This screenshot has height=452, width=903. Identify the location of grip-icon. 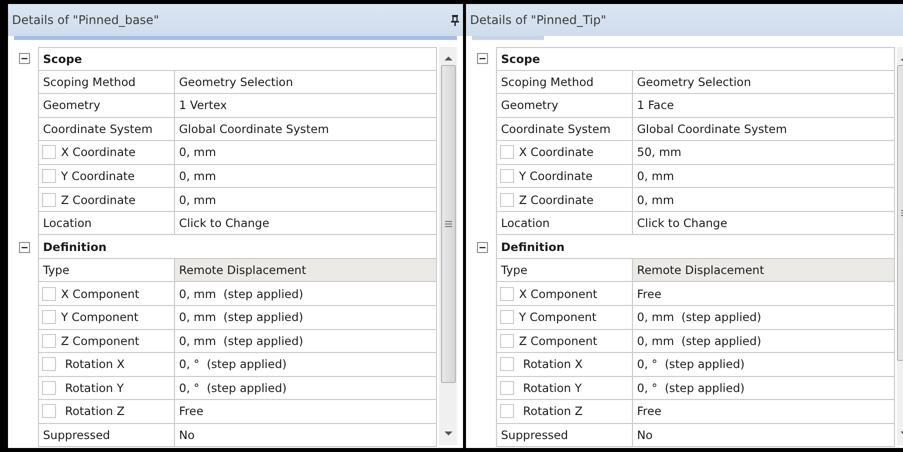
(448, 224).